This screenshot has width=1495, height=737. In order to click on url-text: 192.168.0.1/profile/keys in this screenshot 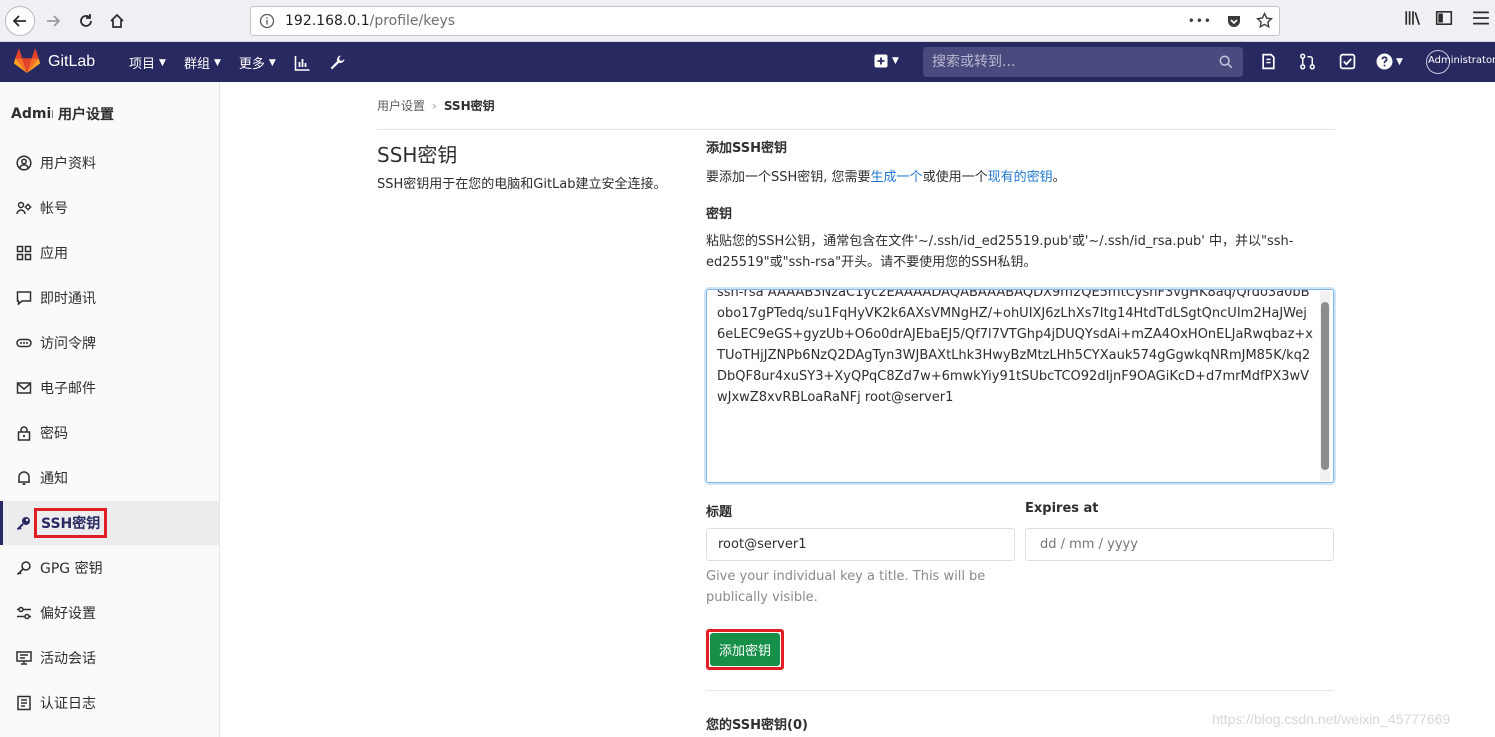, I will do `click(370, 21)`.